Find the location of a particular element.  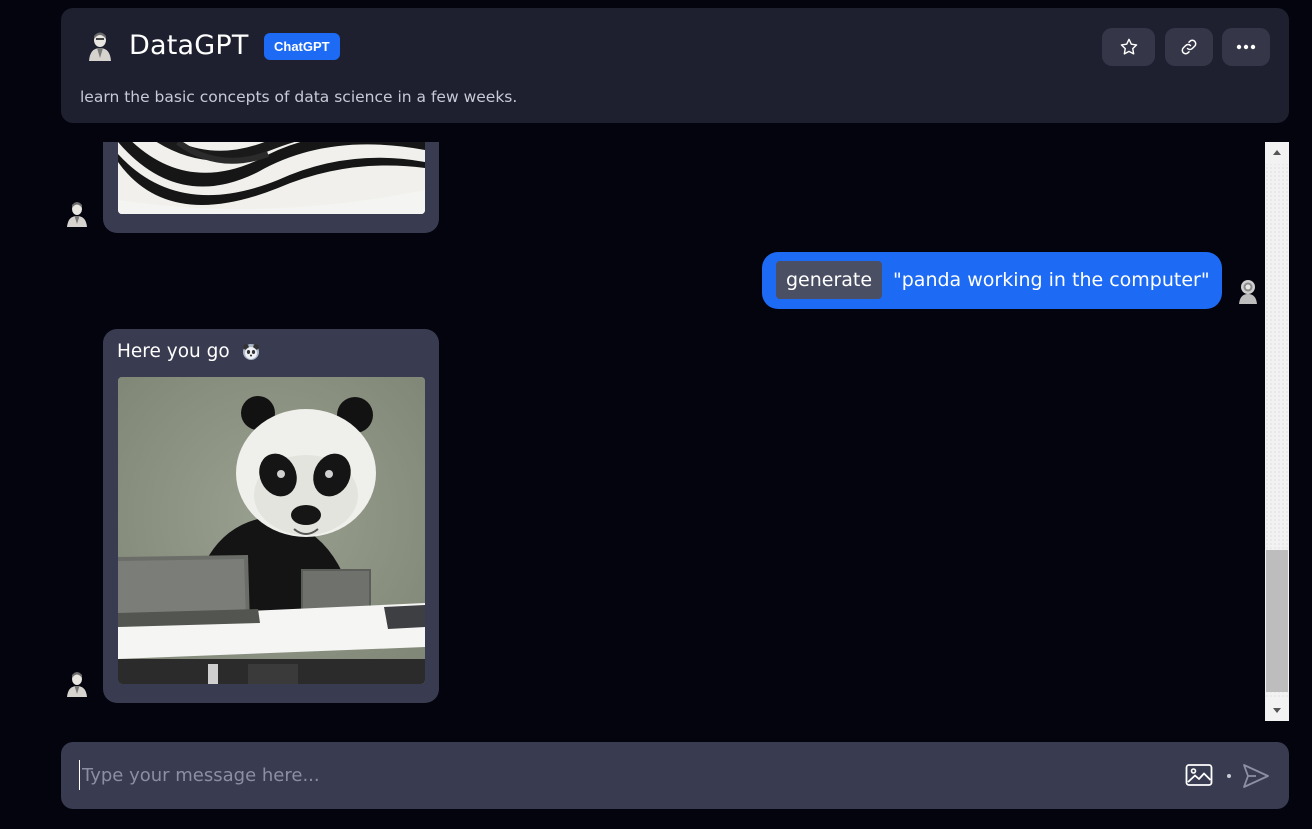

more-icon is located at coordinates (1246, 47).